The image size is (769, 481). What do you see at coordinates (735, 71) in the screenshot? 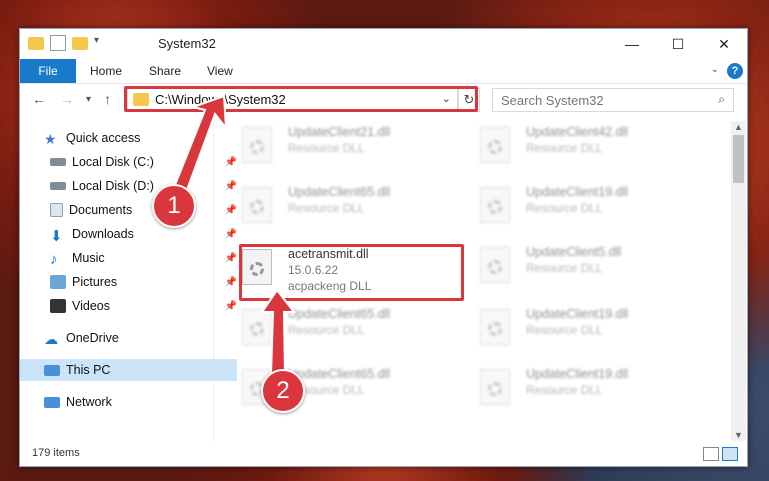
I see `help-icon: ?` at bounding box center [735, 71].